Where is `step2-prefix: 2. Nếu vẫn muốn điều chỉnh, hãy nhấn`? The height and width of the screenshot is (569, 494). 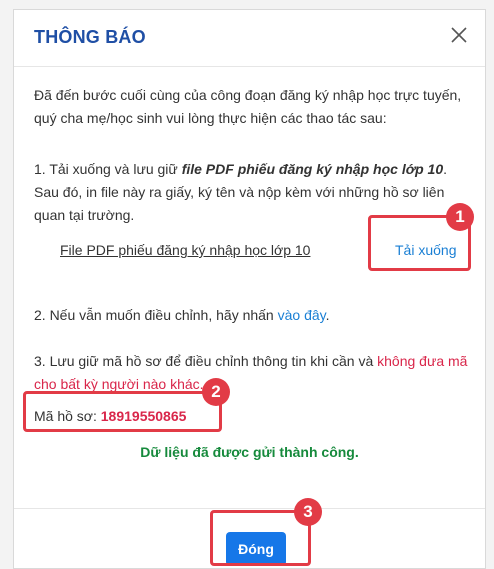 step2-prefix: 2. Nếu vẫn muốn điều chỉnh, hãy nhấn is located at coordinates (156, 315).